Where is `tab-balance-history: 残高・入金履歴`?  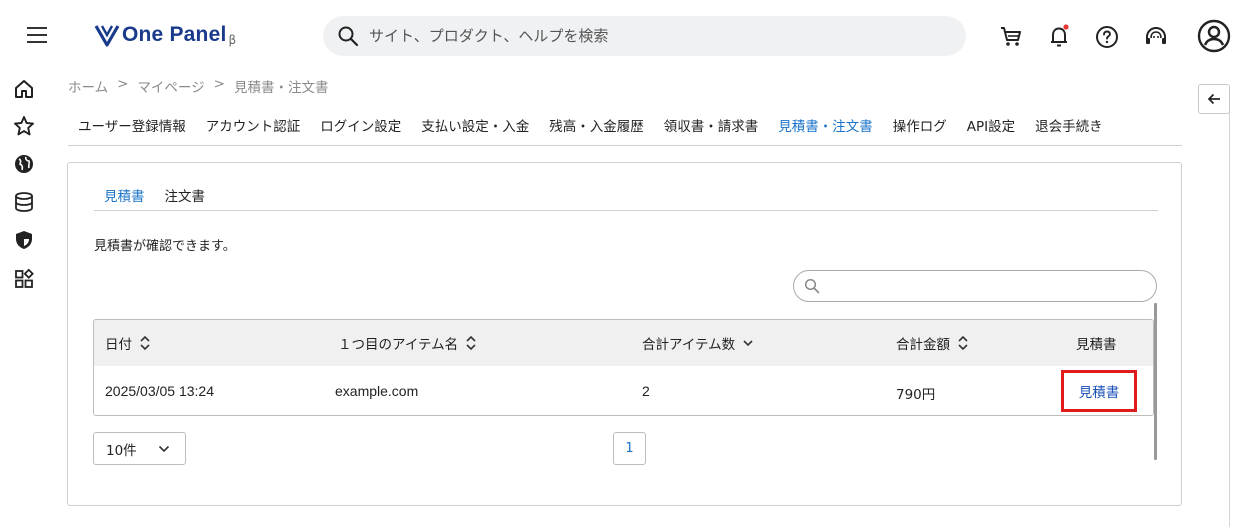
tab-balance-history: 残高・入金履歴 is located at coordinates (596, 128).